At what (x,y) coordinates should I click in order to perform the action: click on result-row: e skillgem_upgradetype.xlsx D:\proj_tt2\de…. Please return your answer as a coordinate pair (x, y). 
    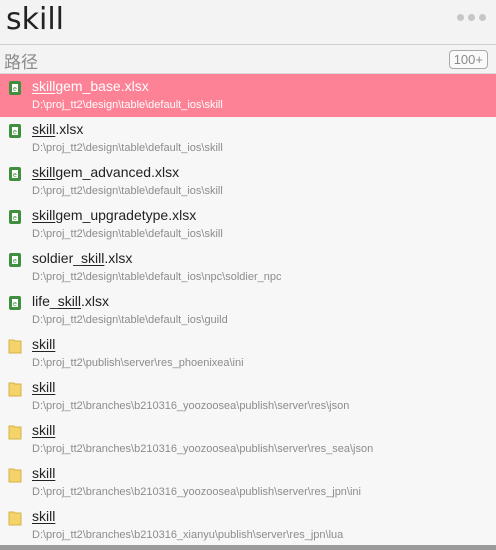
    Looking at the image, I should click on (248, 224).